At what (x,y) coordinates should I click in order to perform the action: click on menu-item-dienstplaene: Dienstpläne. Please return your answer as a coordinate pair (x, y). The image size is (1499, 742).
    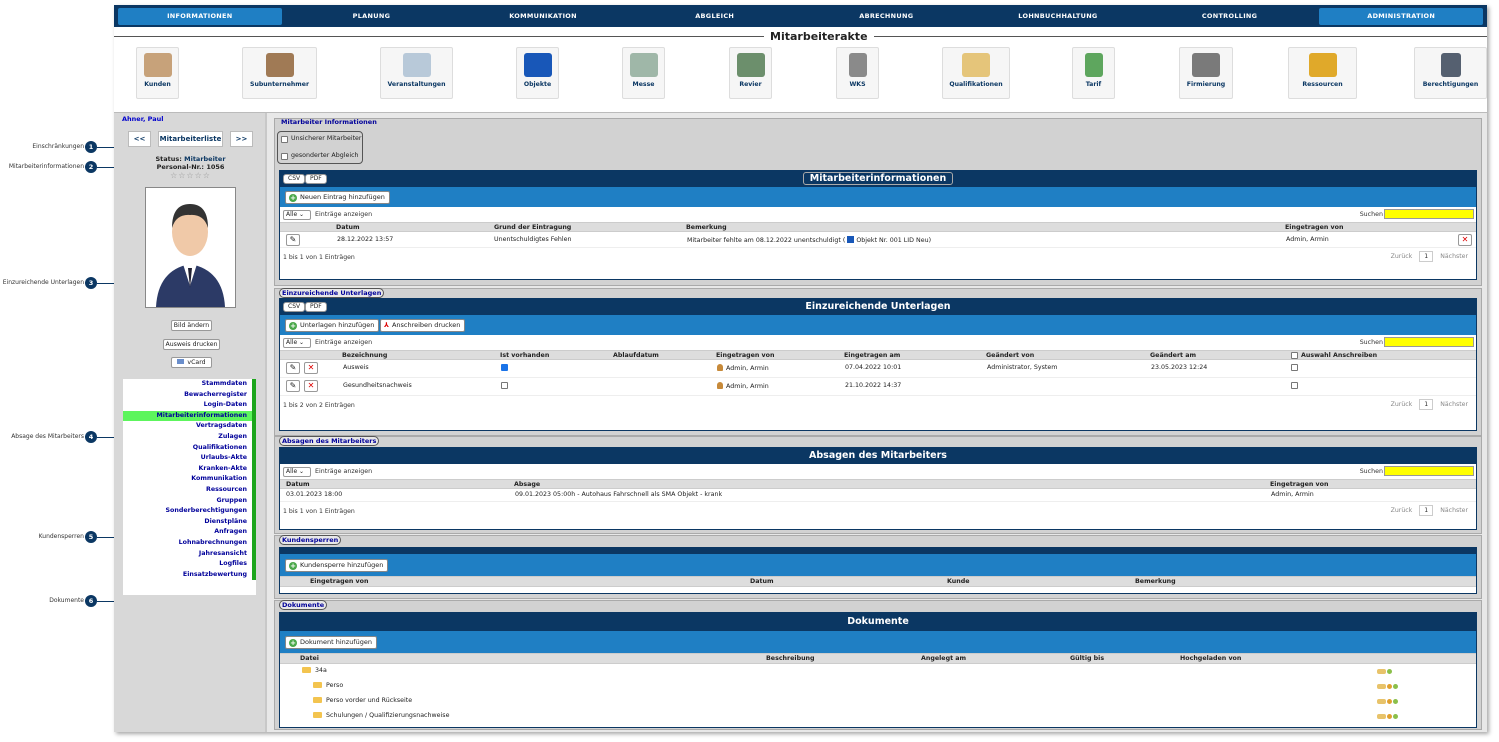
    Looking at the image, I should click on (189, 522).